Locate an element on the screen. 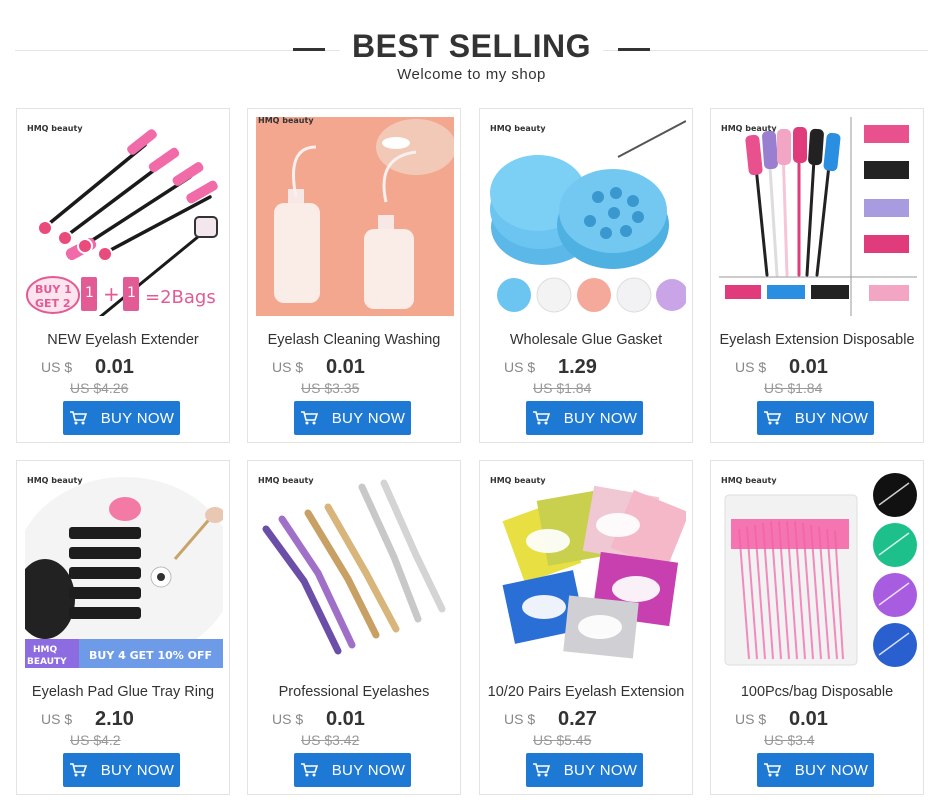 The image size is (943, 802). svg-text: BUY 4 GET 10% OFF is located at coordinates (150, 655).